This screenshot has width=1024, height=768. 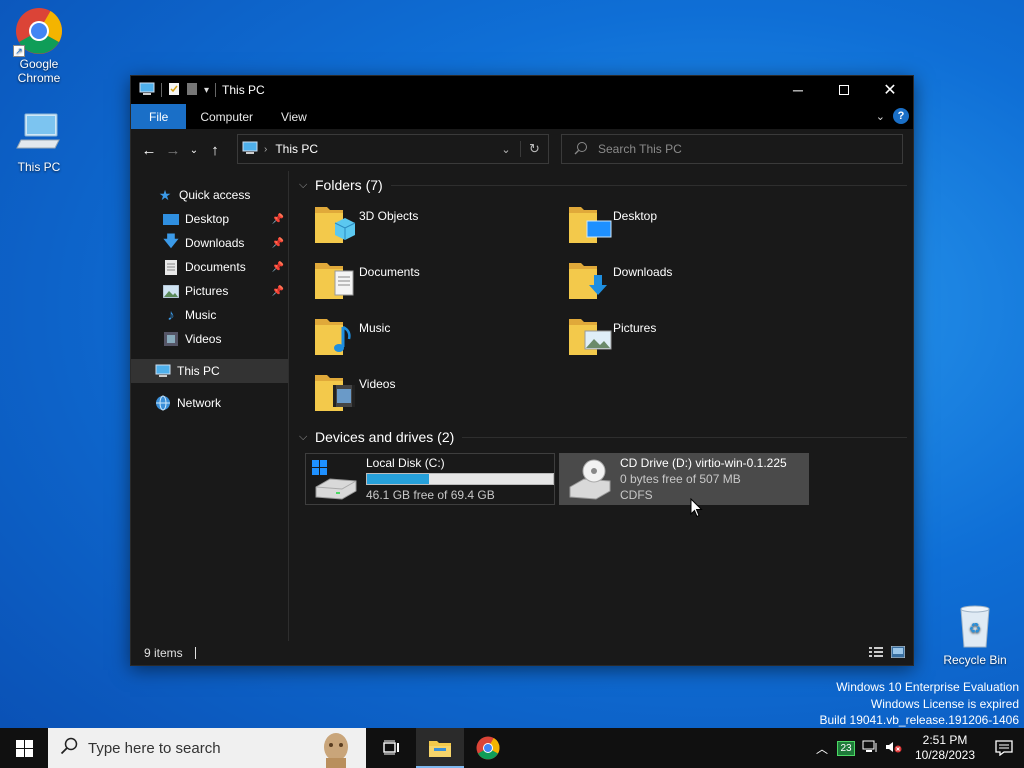 What do you see at coordinates (590, 336) in the screenshot?
I see `pictures-folder-icon` at bounding box center [590, 336].